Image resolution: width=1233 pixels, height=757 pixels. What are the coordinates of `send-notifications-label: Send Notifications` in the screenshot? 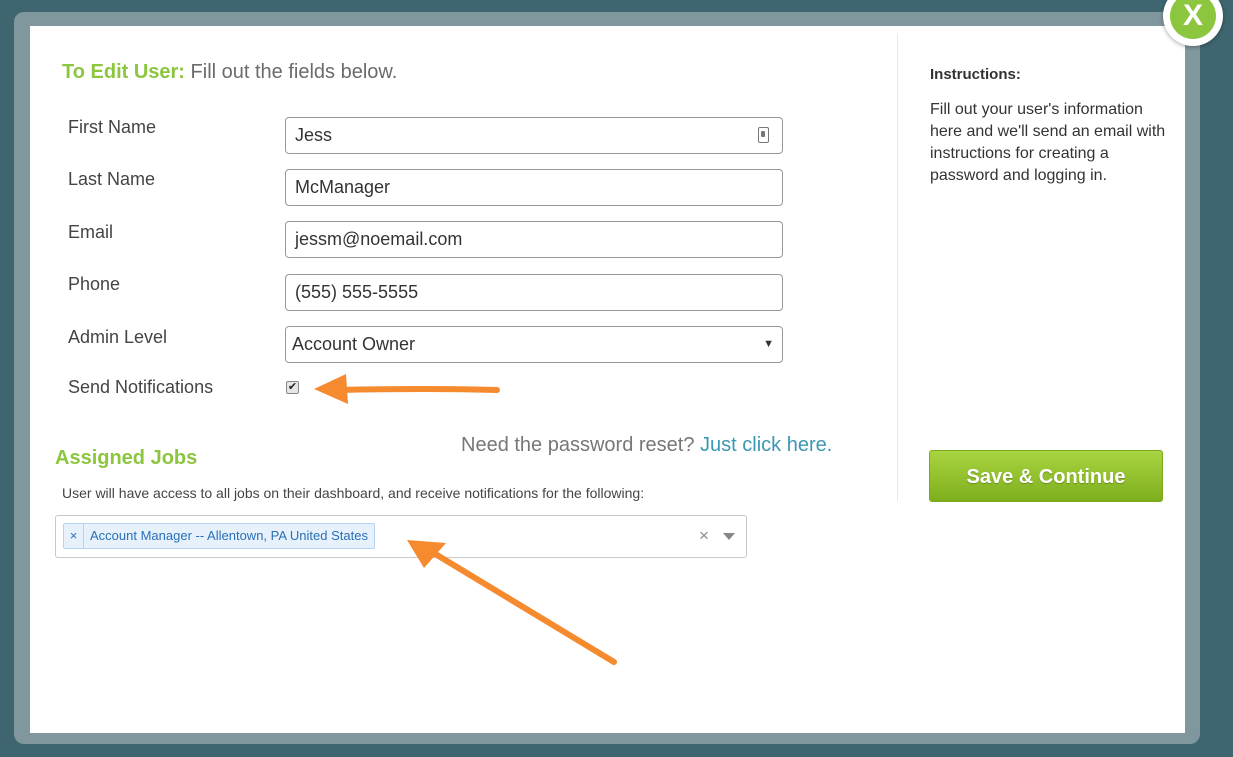 It's located at (141, 387).